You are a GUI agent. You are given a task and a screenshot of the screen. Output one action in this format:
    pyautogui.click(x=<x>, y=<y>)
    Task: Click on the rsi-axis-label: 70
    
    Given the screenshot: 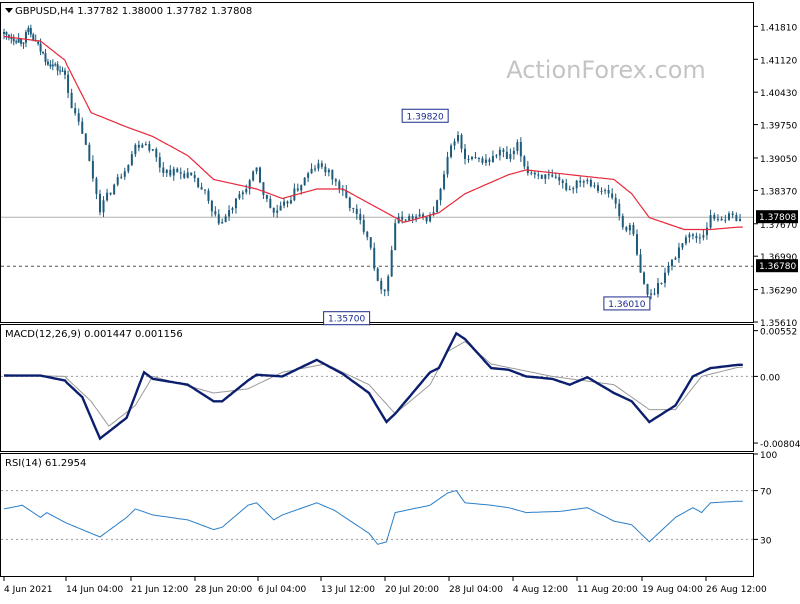 What is the action you would take?
    pyautogui.click(x=766, y=493)
    